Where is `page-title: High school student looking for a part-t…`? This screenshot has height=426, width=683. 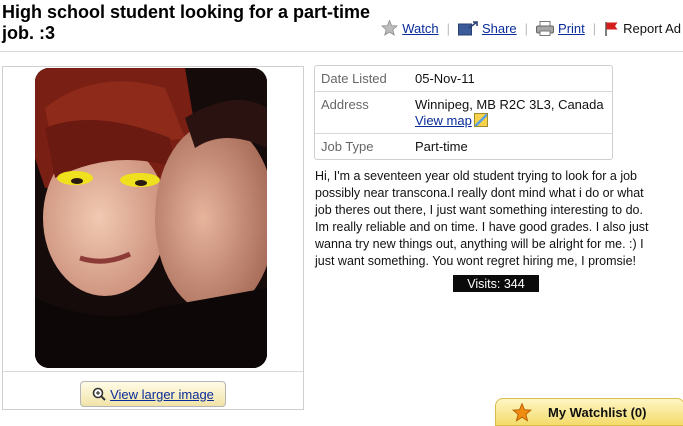
page-title: High school student looking for a part-t… is located at coordinates (186, 22).